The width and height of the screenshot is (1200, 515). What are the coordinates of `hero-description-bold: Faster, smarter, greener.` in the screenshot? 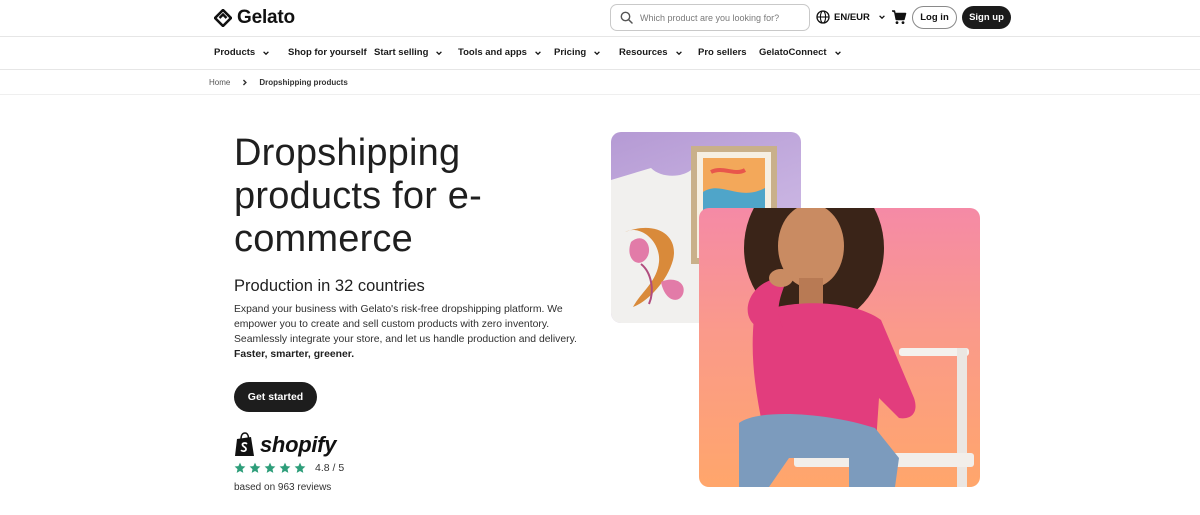 It's located at (294, 354).